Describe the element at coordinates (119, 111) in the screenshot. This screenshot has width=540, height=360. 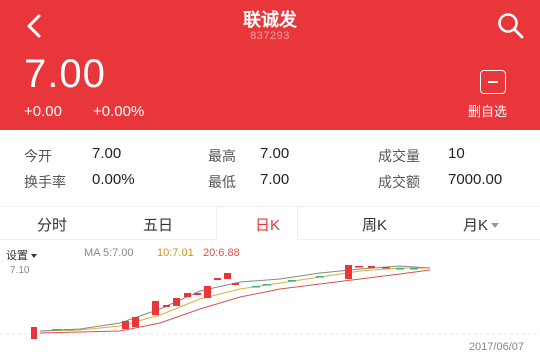
I see `price-change-percent: +0.00%` at that location.